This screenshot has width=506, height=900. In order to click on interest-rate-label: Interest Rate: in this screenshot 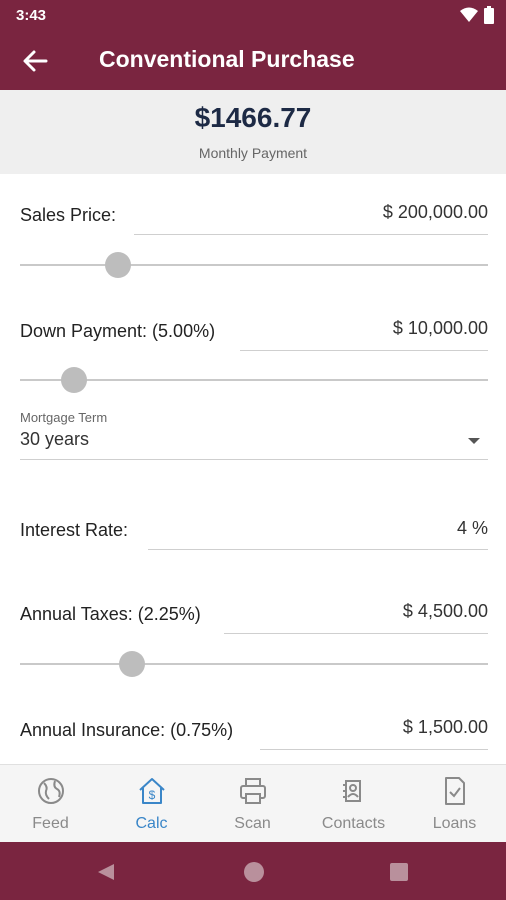, I will do `click(74, 530)`.